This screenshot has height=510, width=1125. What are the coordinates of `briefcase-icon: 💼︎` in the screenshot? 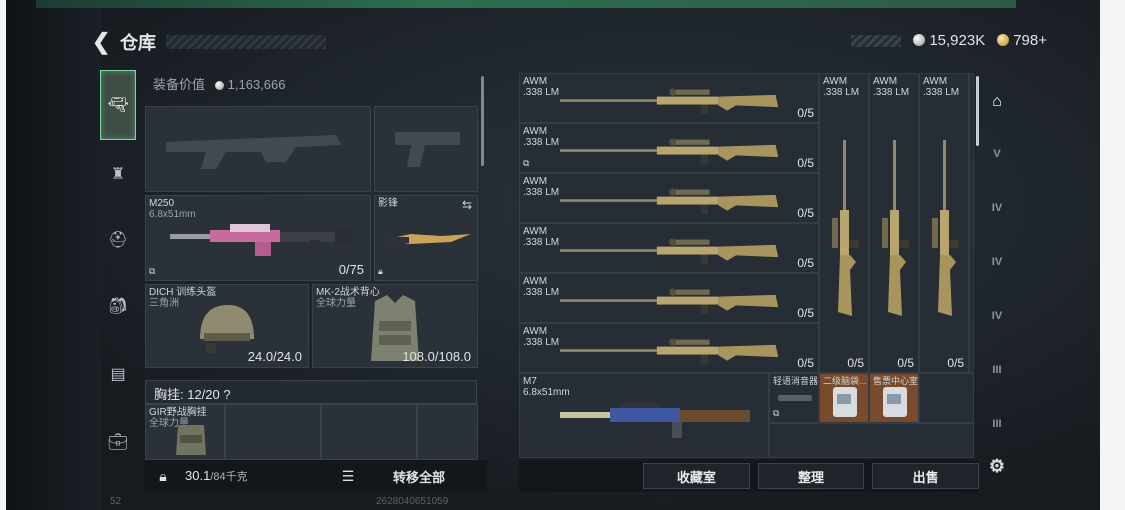 It's located at (118, 442).